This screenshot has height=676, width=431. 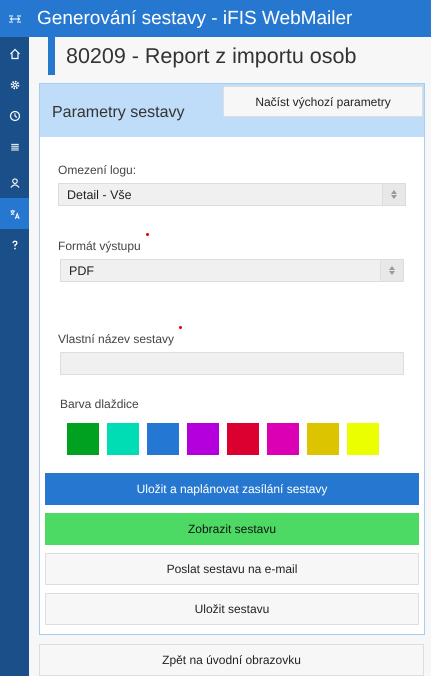 What do you see at coordinates (118, 113) in the screenshot?
I see `panel-title: Parametry sestavy` at bounding box center [118, 113].